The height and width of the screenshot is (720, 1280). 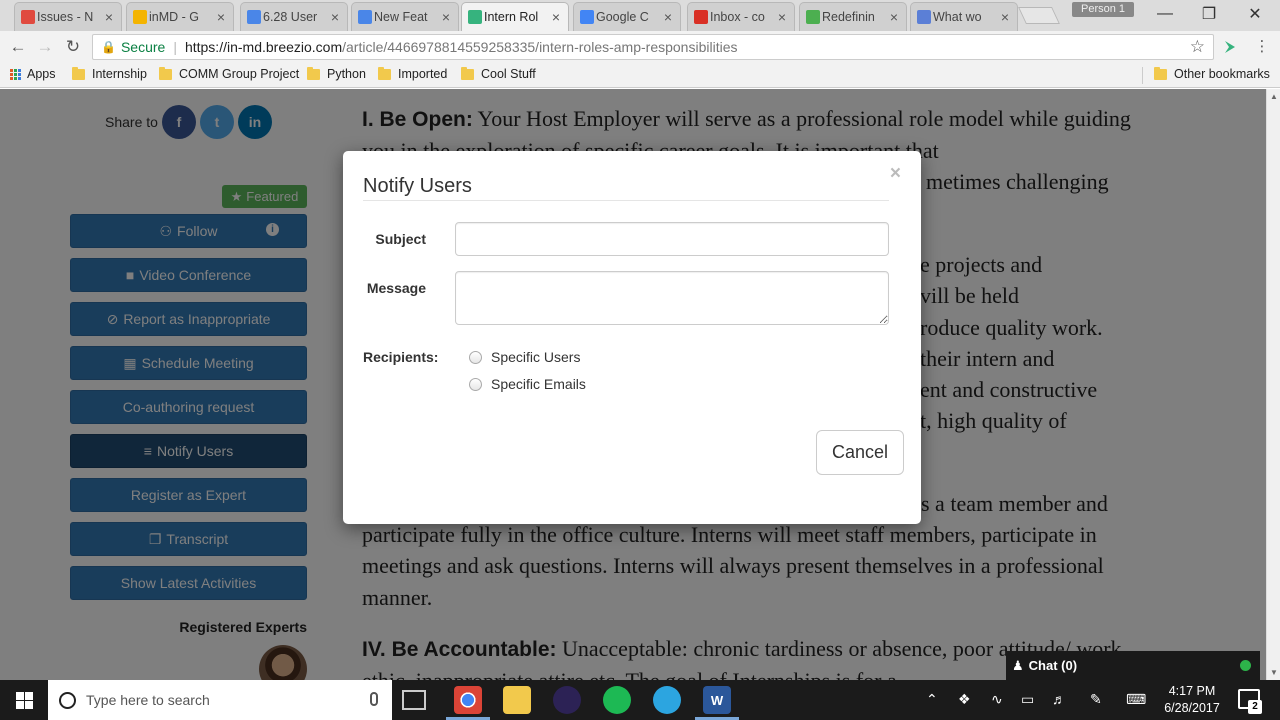 What do you see at coordinates (538, 384) in the screenshot?
I see `radio-label: Specific Emails` at bounding box center [538, 384].